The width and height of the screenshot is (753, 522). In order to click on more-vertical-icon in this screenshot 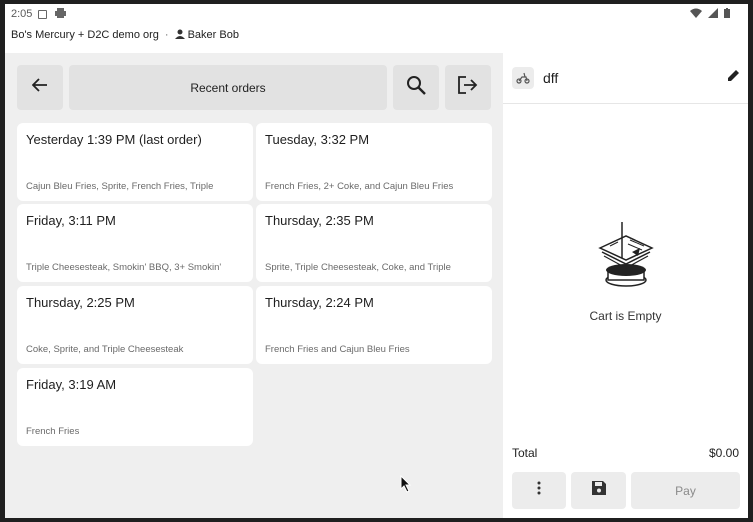, I will do `click(539, 490)`.